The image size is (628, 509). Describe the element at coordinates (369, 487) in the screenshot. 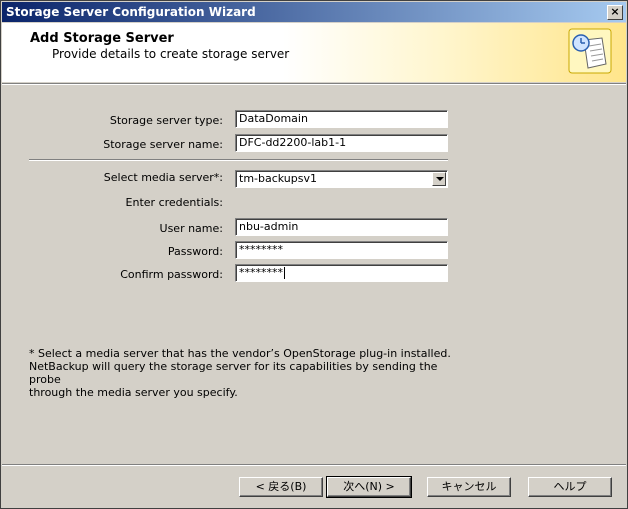

I see `next-button: 次へ(N) >` at that location.